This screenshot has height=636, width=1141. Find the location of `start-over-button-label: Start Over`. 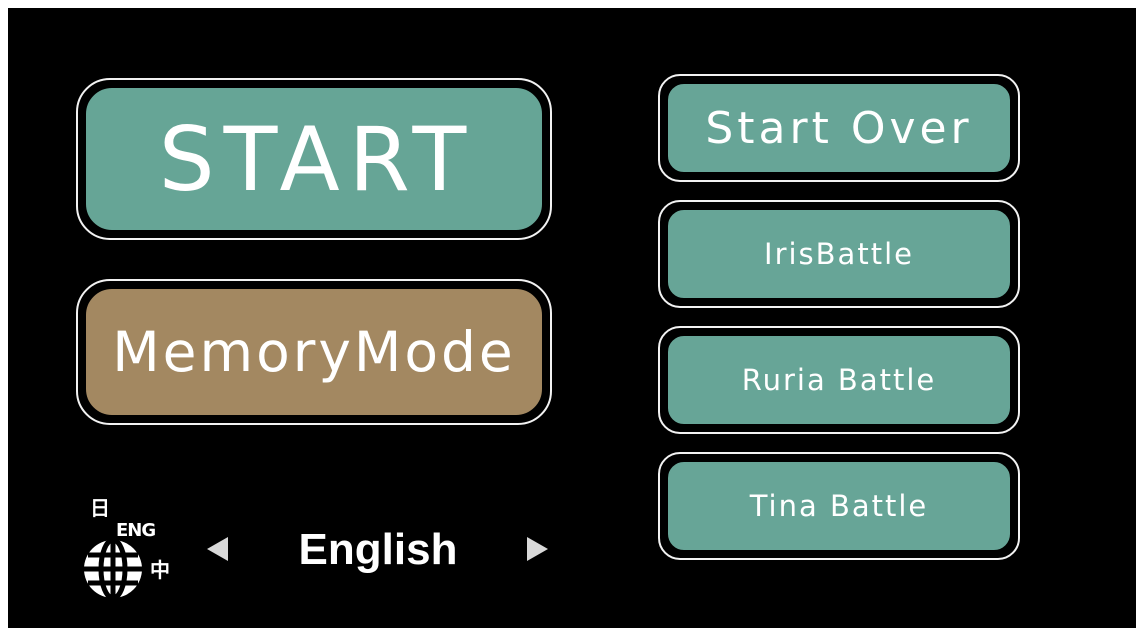

start-over-button-label: Start Over is located at coordinates (839, 128).